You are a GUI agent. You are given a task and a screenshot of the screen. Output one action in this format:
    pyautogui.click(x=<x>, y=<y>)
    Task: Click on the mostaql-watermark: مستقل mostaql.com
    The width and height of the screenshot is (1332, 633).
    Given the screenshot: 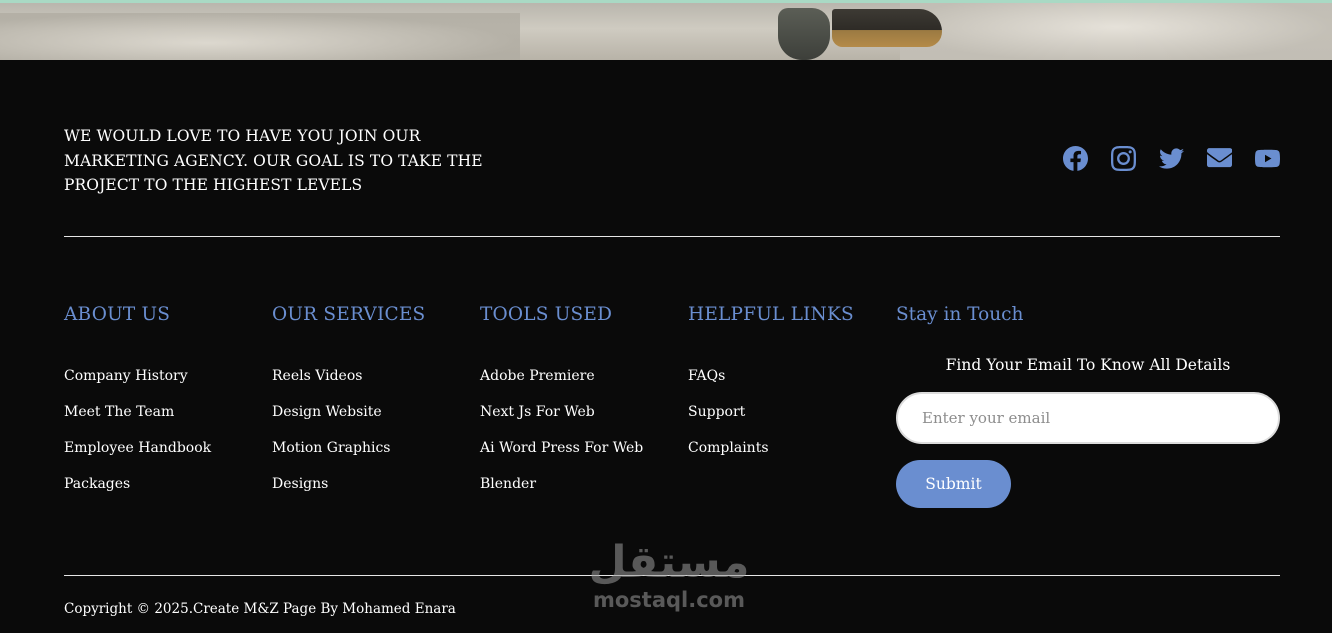 What is the action you would take?
    pyautogui.click(x=669, y=575)
    